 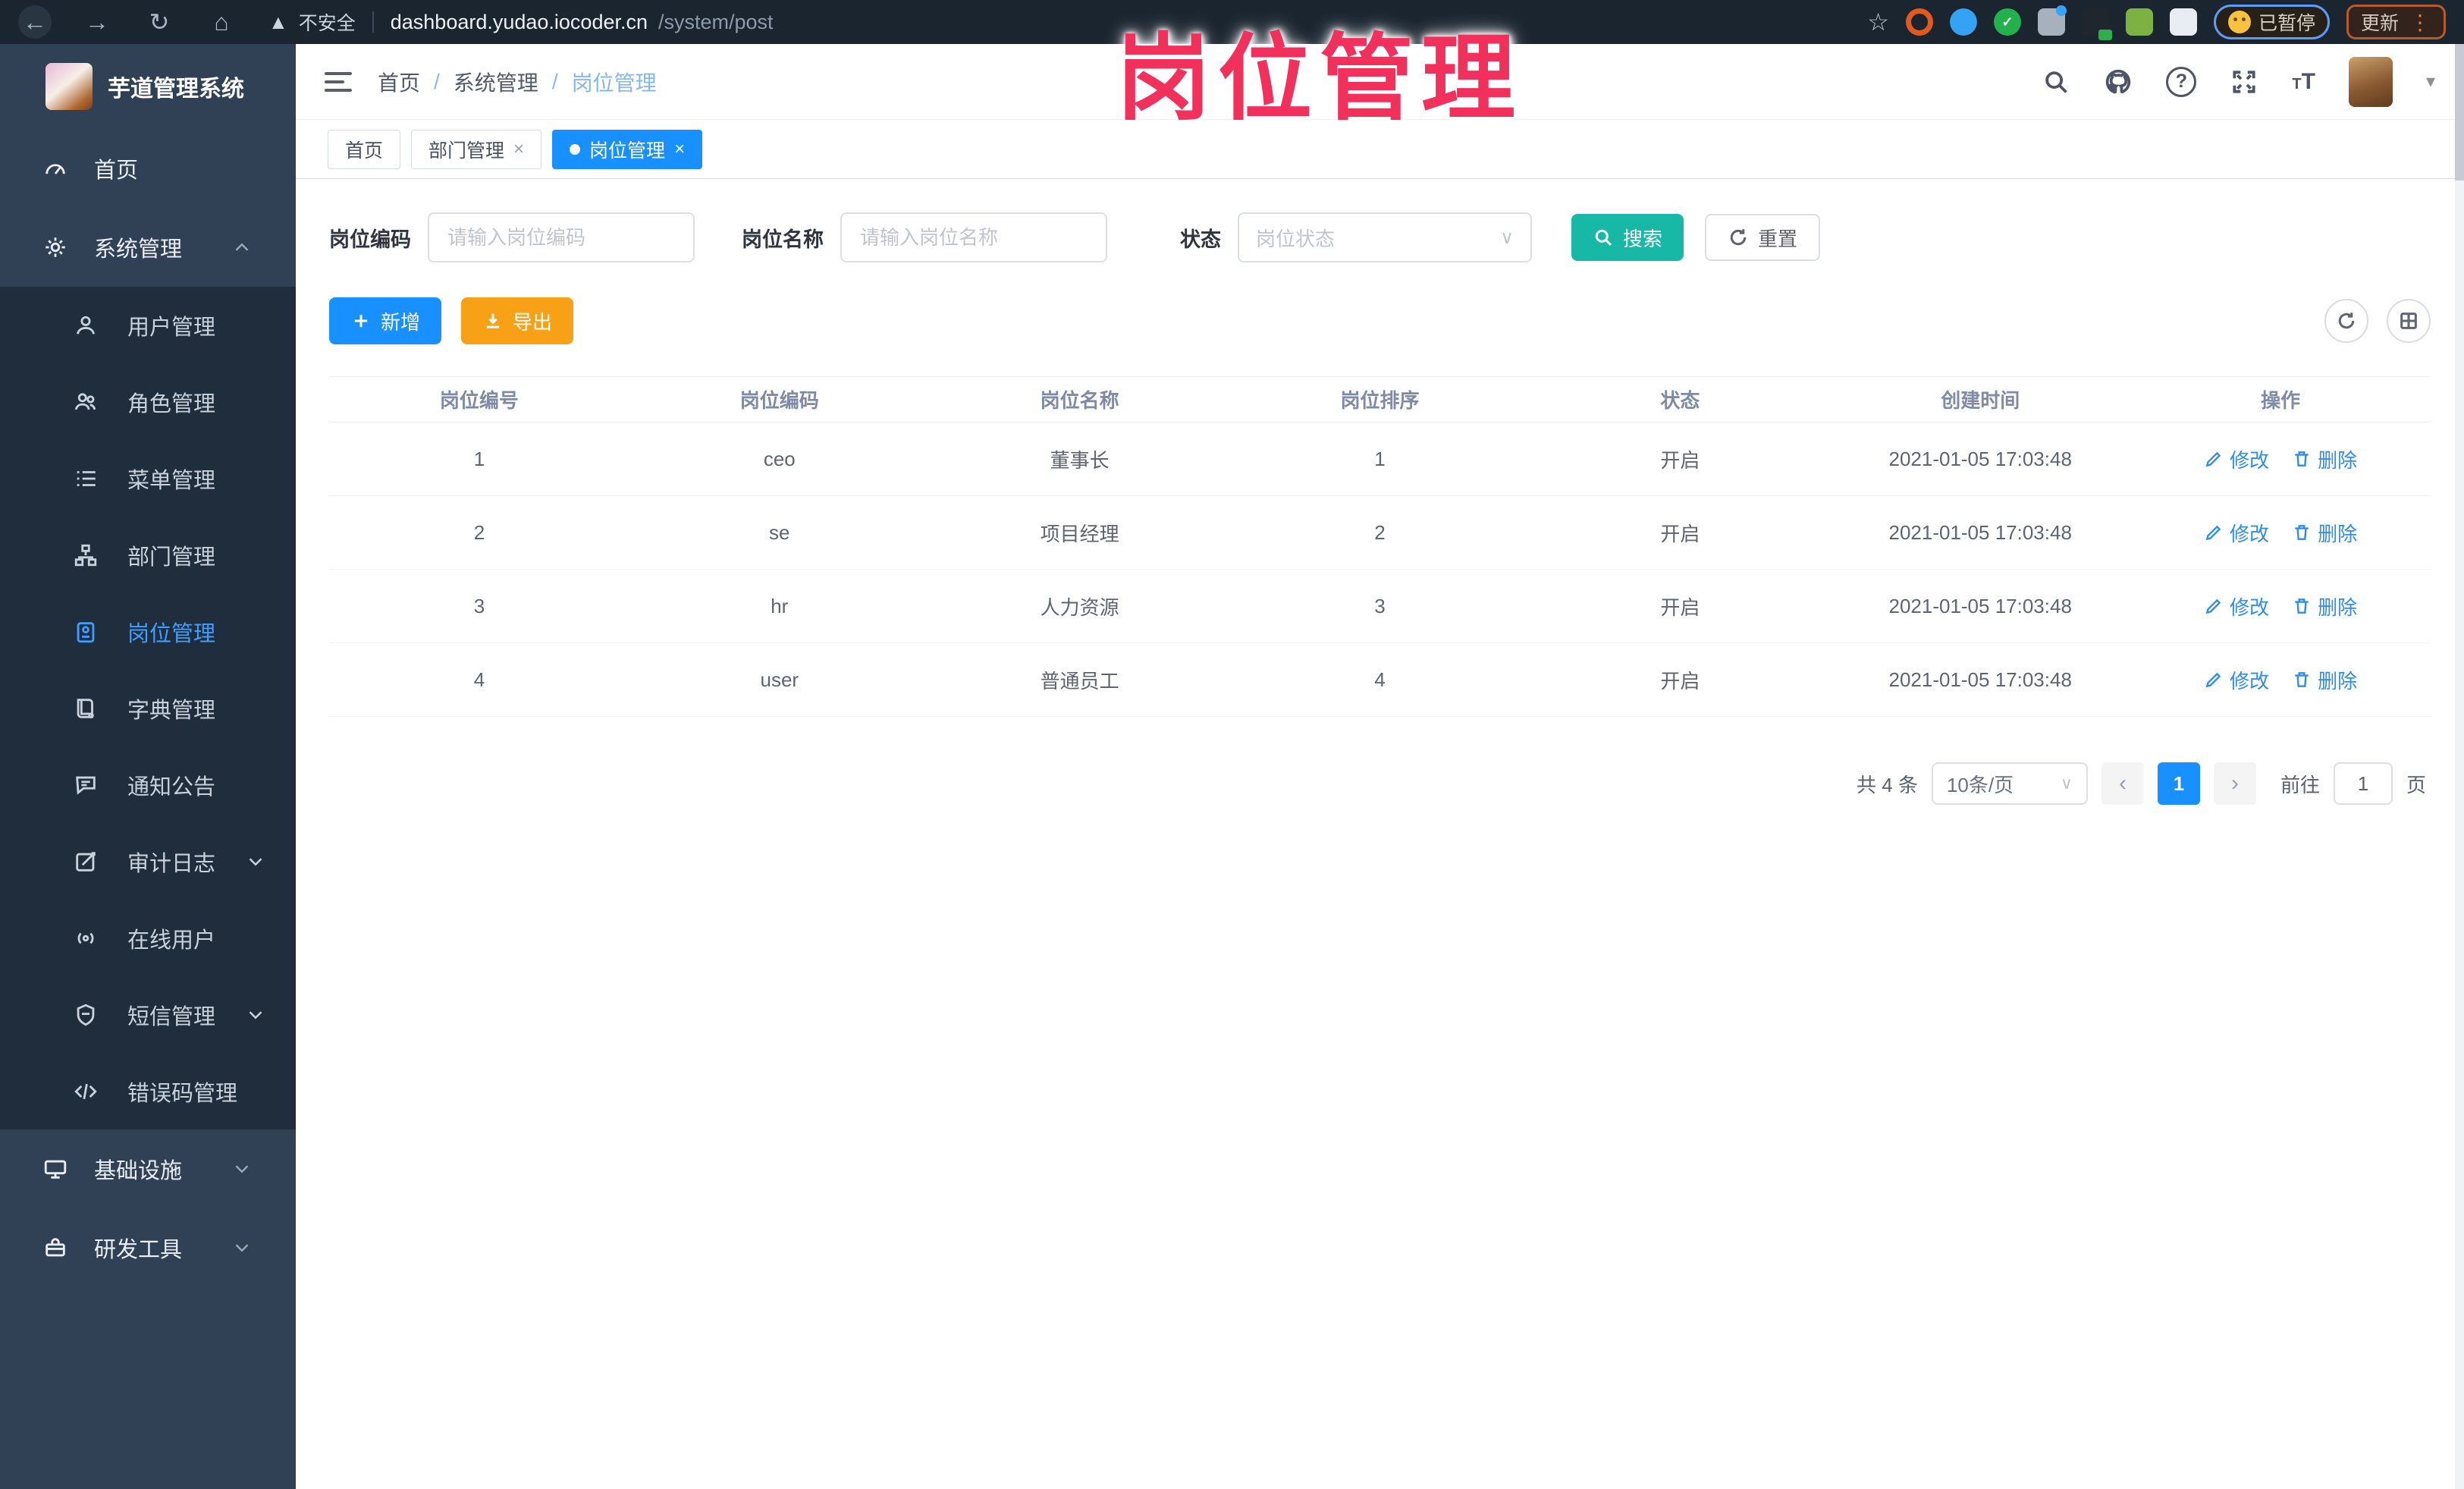 I want to click on font-size-icon: TT, so click(x=2304, y=82).